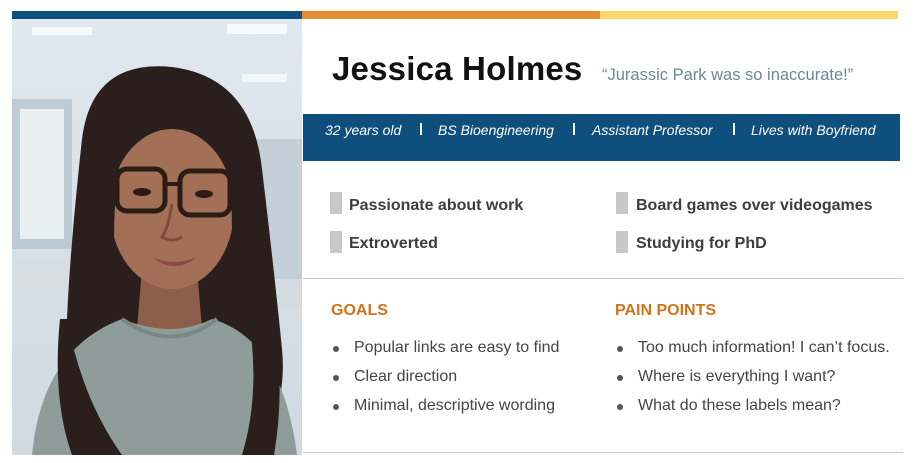 This screenshot has height=463, width=914. What do you see at coordinates (457, 347) in the screenshot?
I see `goal-text: Popular links are easy to find` at bounding box center [457, 347].